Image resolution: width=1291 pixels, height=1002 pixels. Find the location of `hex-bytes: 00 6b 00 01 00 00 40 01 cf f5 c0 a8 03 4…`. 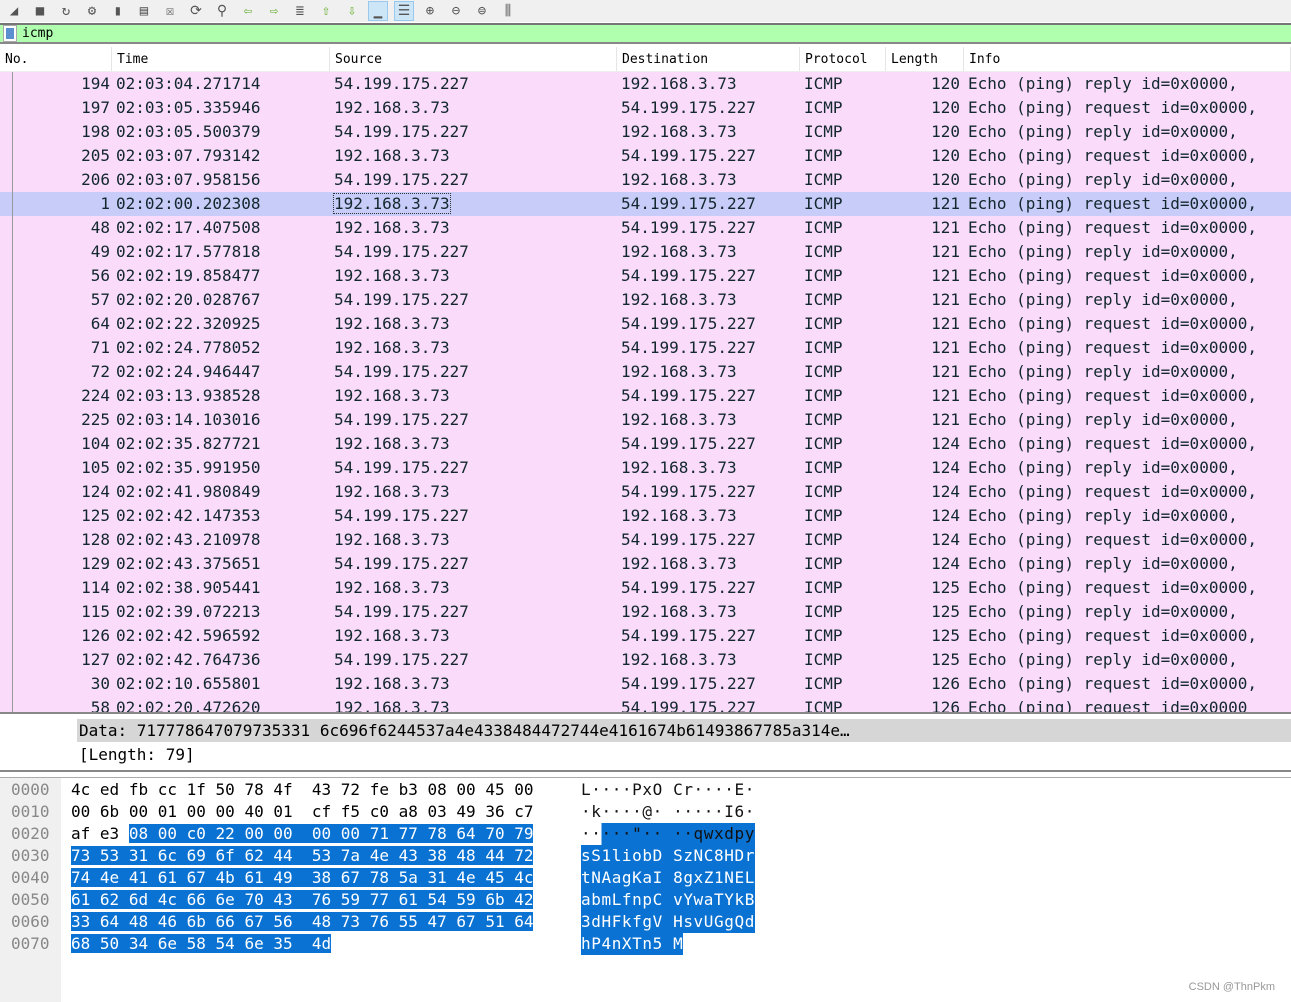

hex-bytes: 00 6b 00 01 00 00 40 01 cf f5 c0 a8 03 4… is located at coordinates (302, 812).